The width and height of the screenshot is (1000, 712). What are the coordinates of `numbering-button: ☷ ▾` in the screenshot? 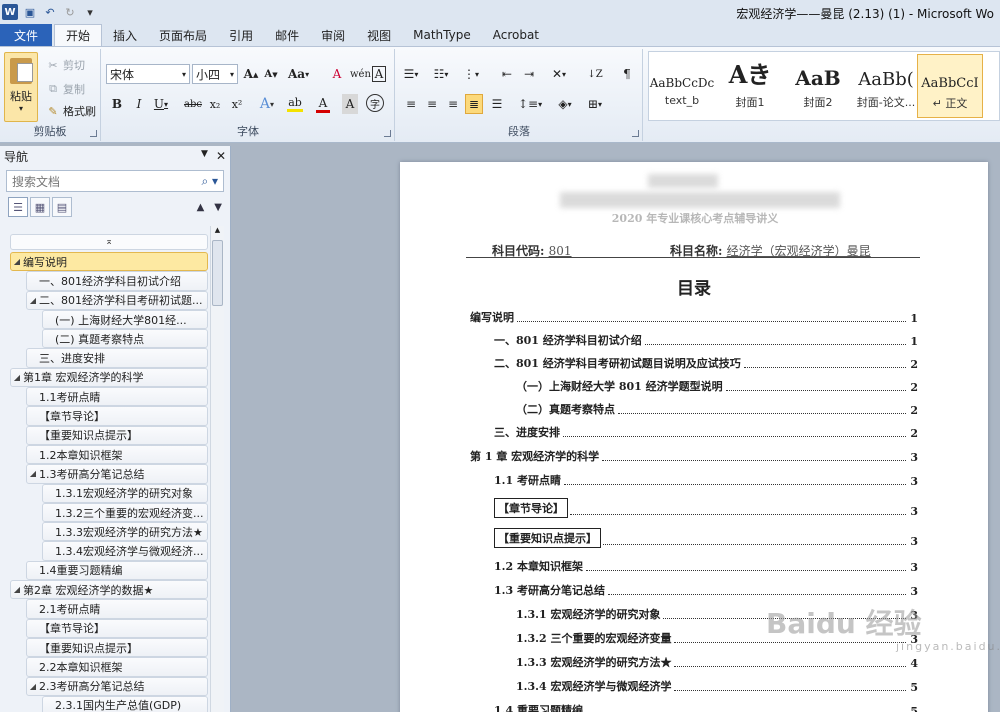 It's located at (441, 74).